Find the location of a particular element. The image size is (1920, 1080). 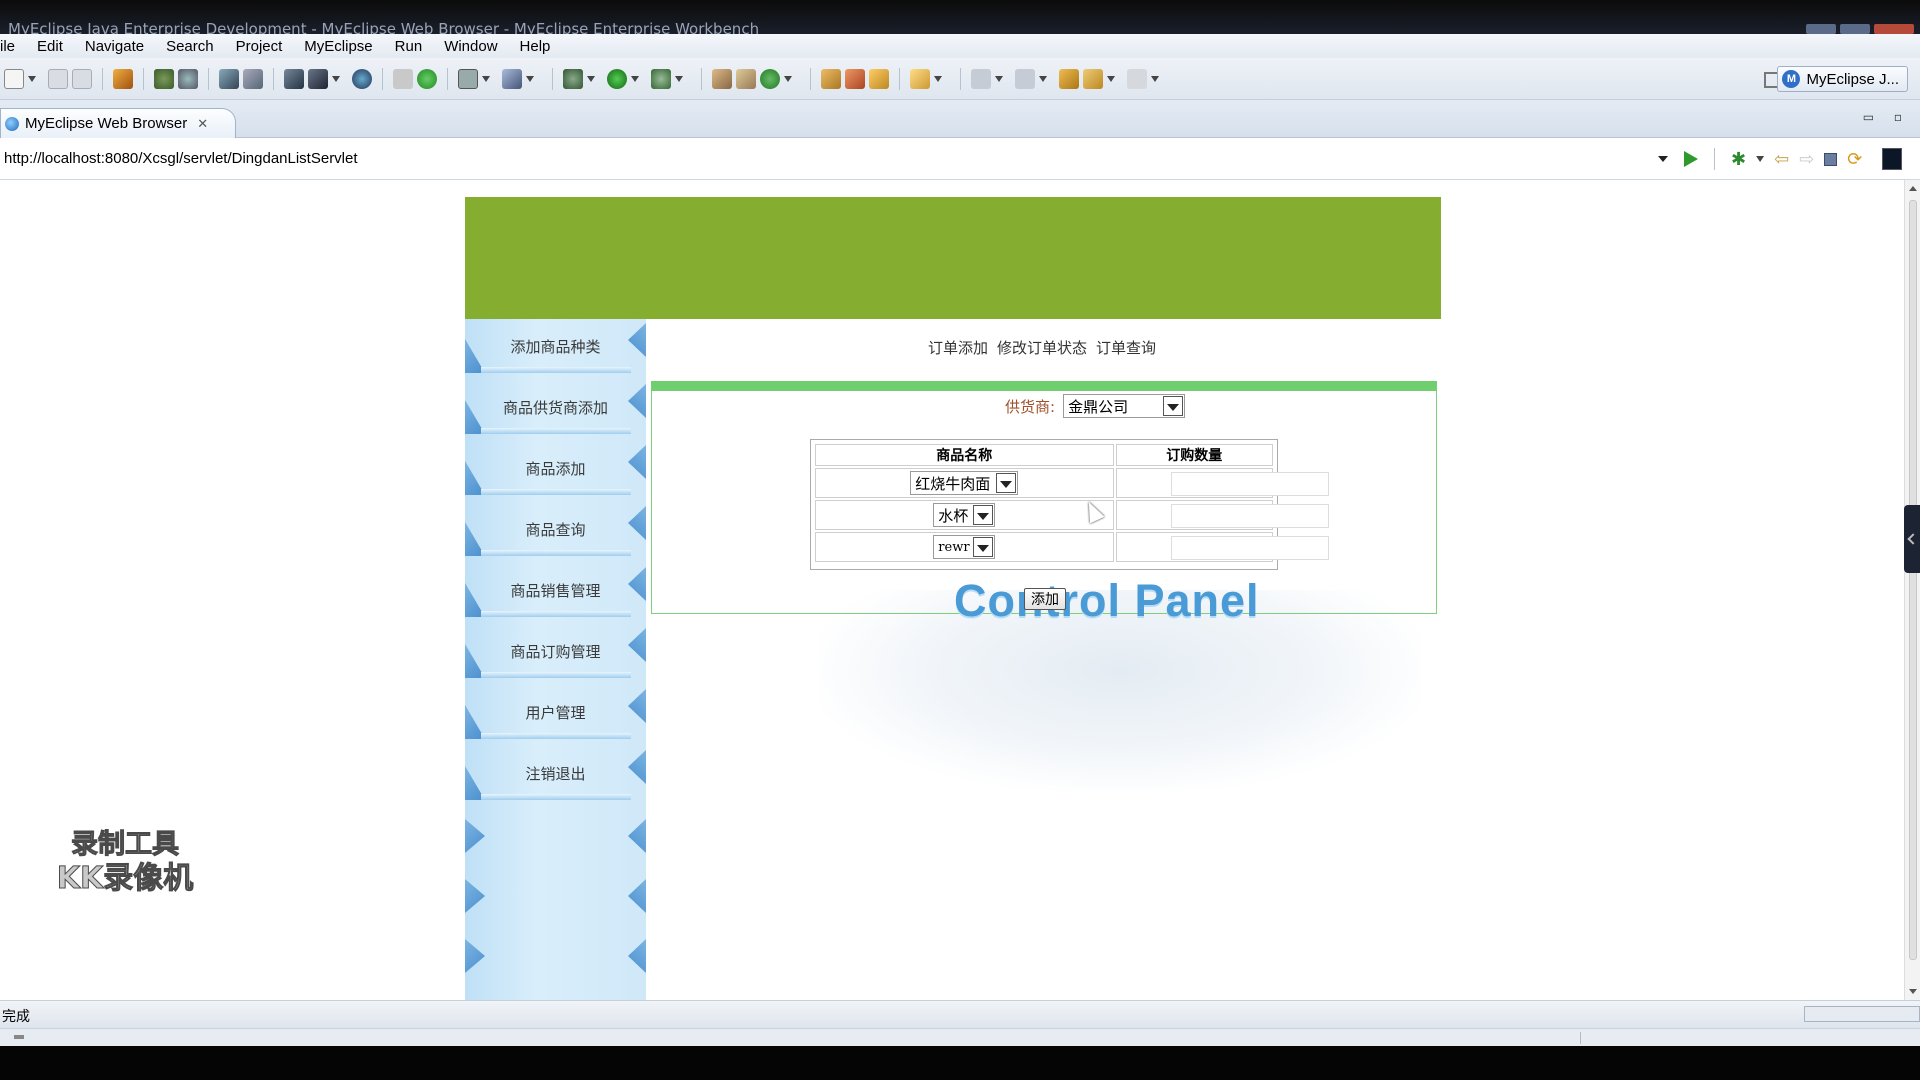

open-folder-icon is located at coordinates (403, 79).